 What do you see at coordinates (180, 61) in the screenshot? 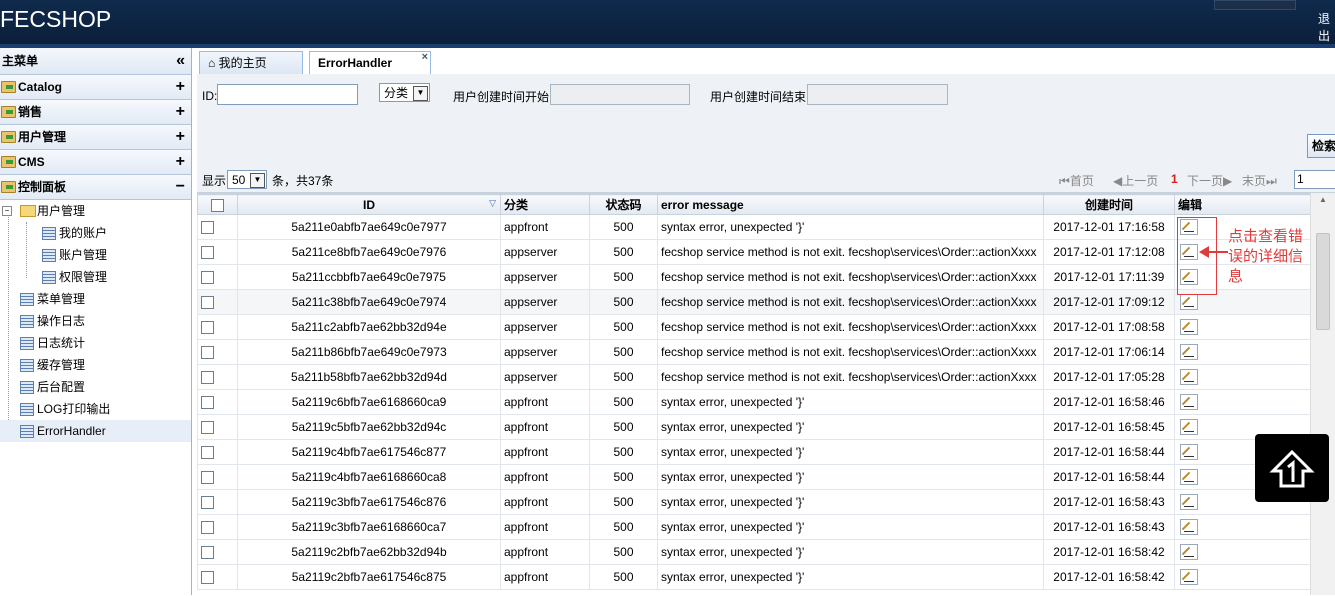
I see `collapse-sidebar-icon: «` at bounding box center [180, 61].